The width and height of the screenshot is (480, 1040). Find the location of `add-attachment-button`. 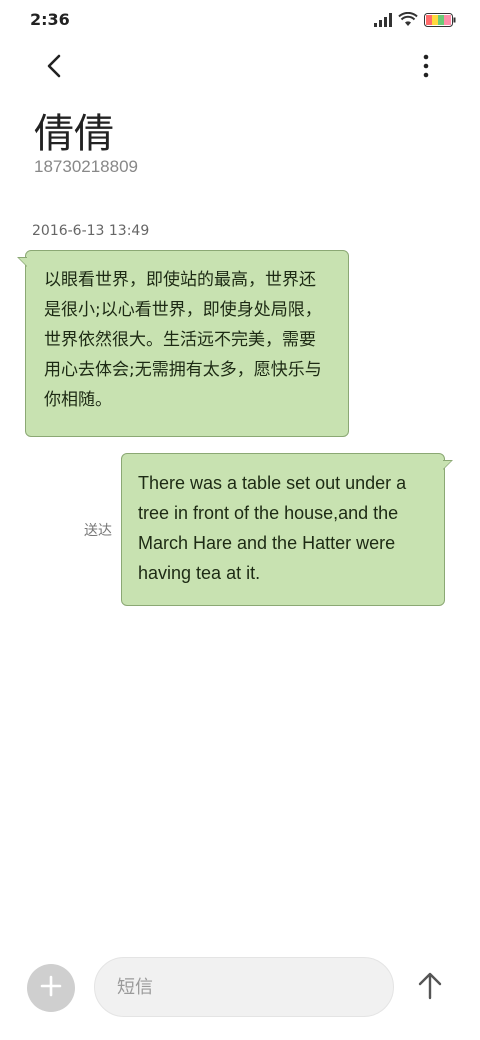

add-attachment-button is located at coordinates (51, 988).